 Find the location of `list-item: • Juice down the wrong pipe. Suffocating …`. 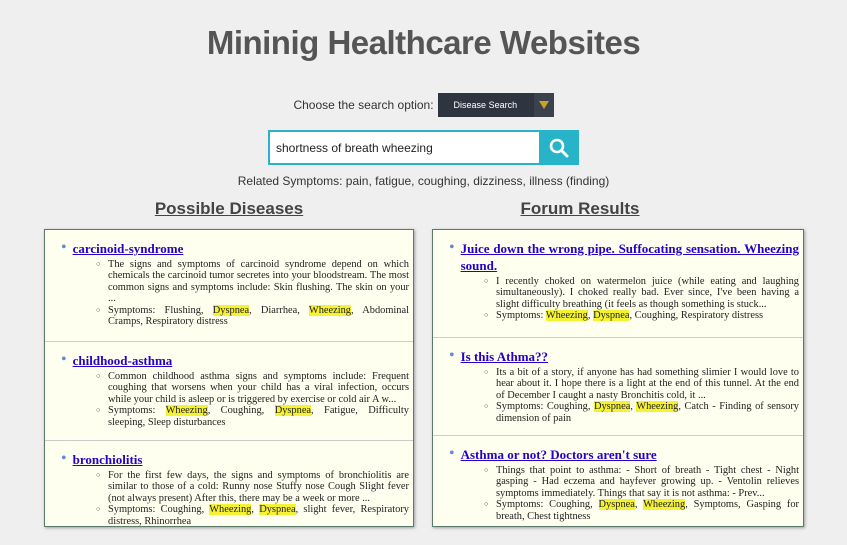

list-item: • Juice down the wrong pipe. Suffocating … is located at coordinates (618, 284).